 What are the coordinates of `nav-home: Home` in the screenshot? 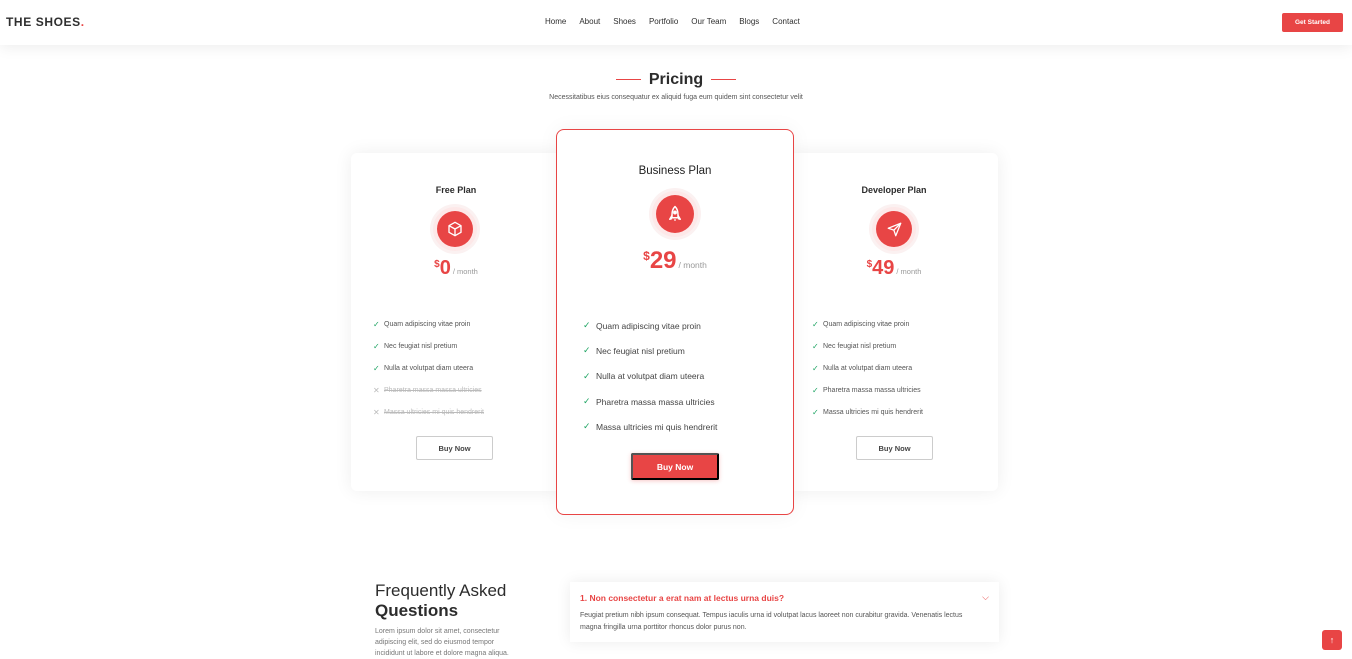 It's located at (555, 21).